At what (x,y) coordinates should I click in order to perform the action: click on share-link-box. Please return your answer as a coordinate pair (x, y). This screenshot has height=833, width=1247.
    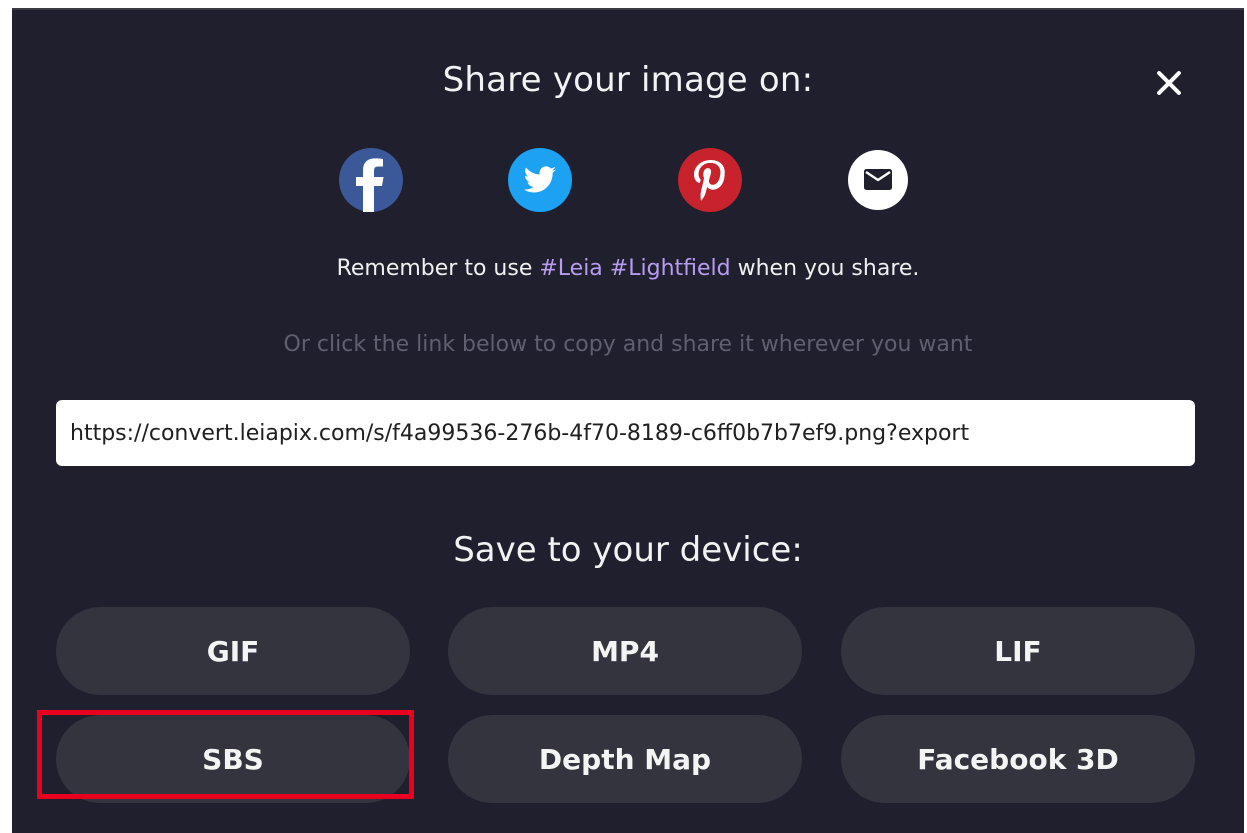
    Looking at the image, I should click on (625, 433).